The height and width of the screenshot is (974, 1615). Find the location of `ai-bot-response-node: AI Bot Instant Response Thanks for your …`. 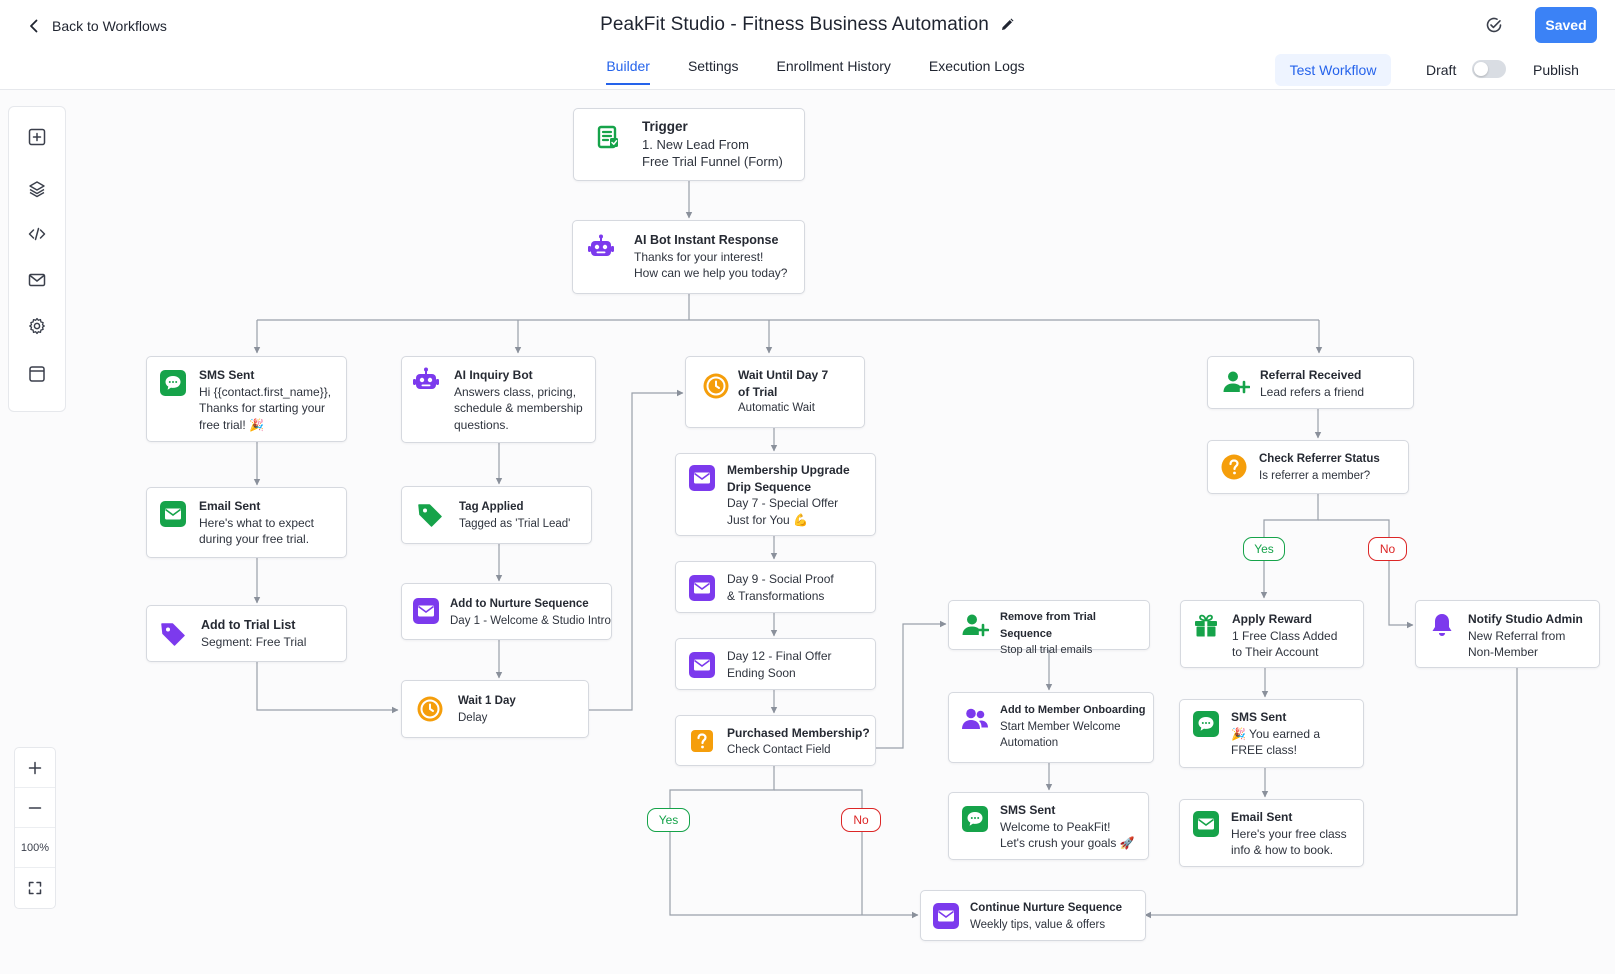

ai-bot-response-node: AI Bot Instant Response Thanks for your … is located at coordinates (688, 257).